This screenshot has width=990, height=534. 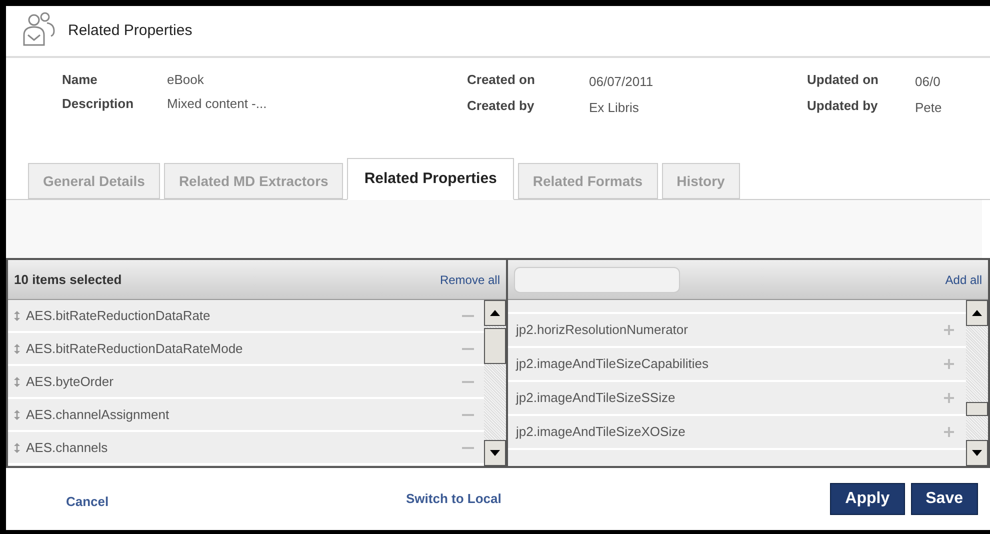 What do you see at coordinates (130, 30) in the screenshot?
I see `window-title: Related Properties` at bounding box center [130, 30].